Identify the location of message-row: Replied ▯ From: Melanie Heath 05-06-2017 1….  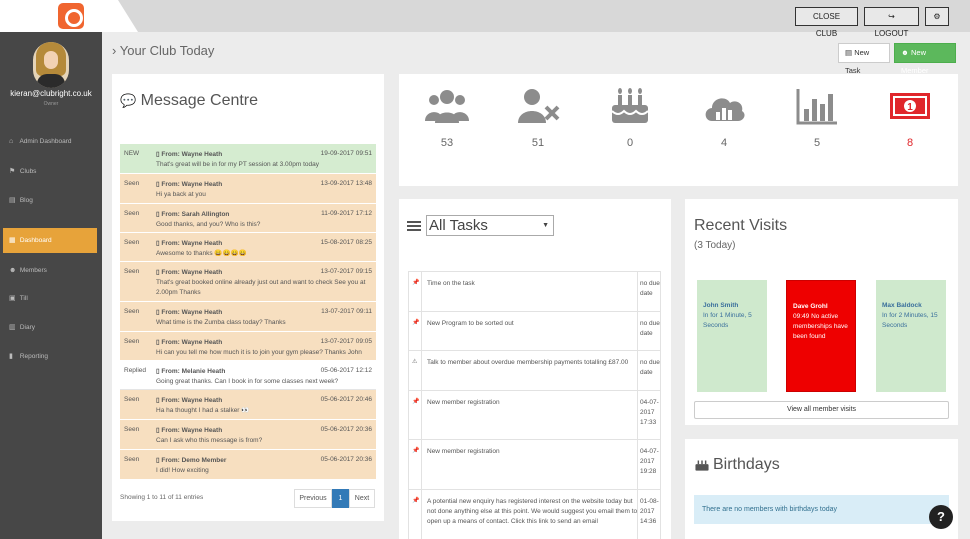
(248, 375).